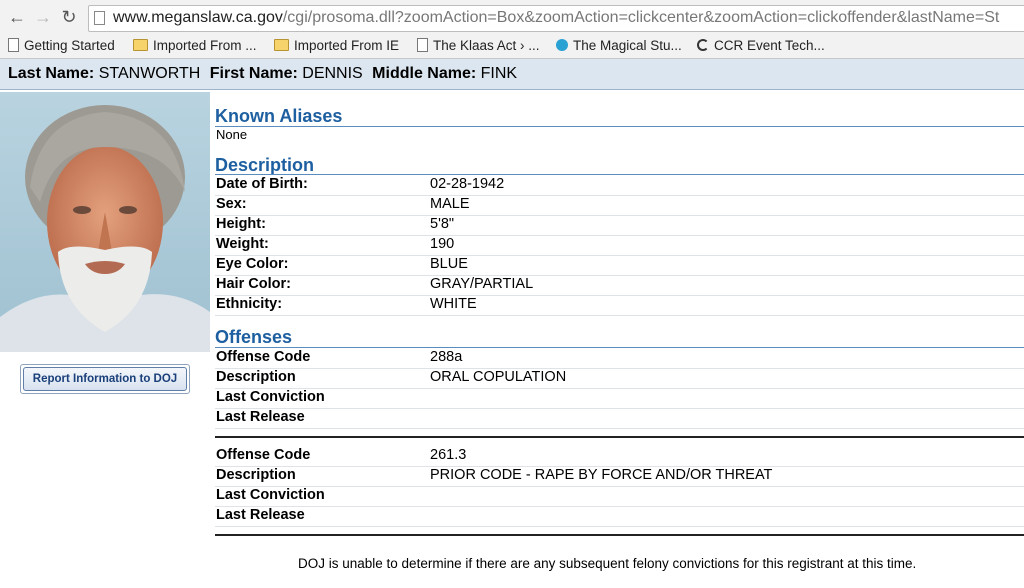 The image size is (1024, 588). What do you see at coordinates (241, 224) in the screenshot?
I see `row-label: Height:` at bounding box center [241, 224].